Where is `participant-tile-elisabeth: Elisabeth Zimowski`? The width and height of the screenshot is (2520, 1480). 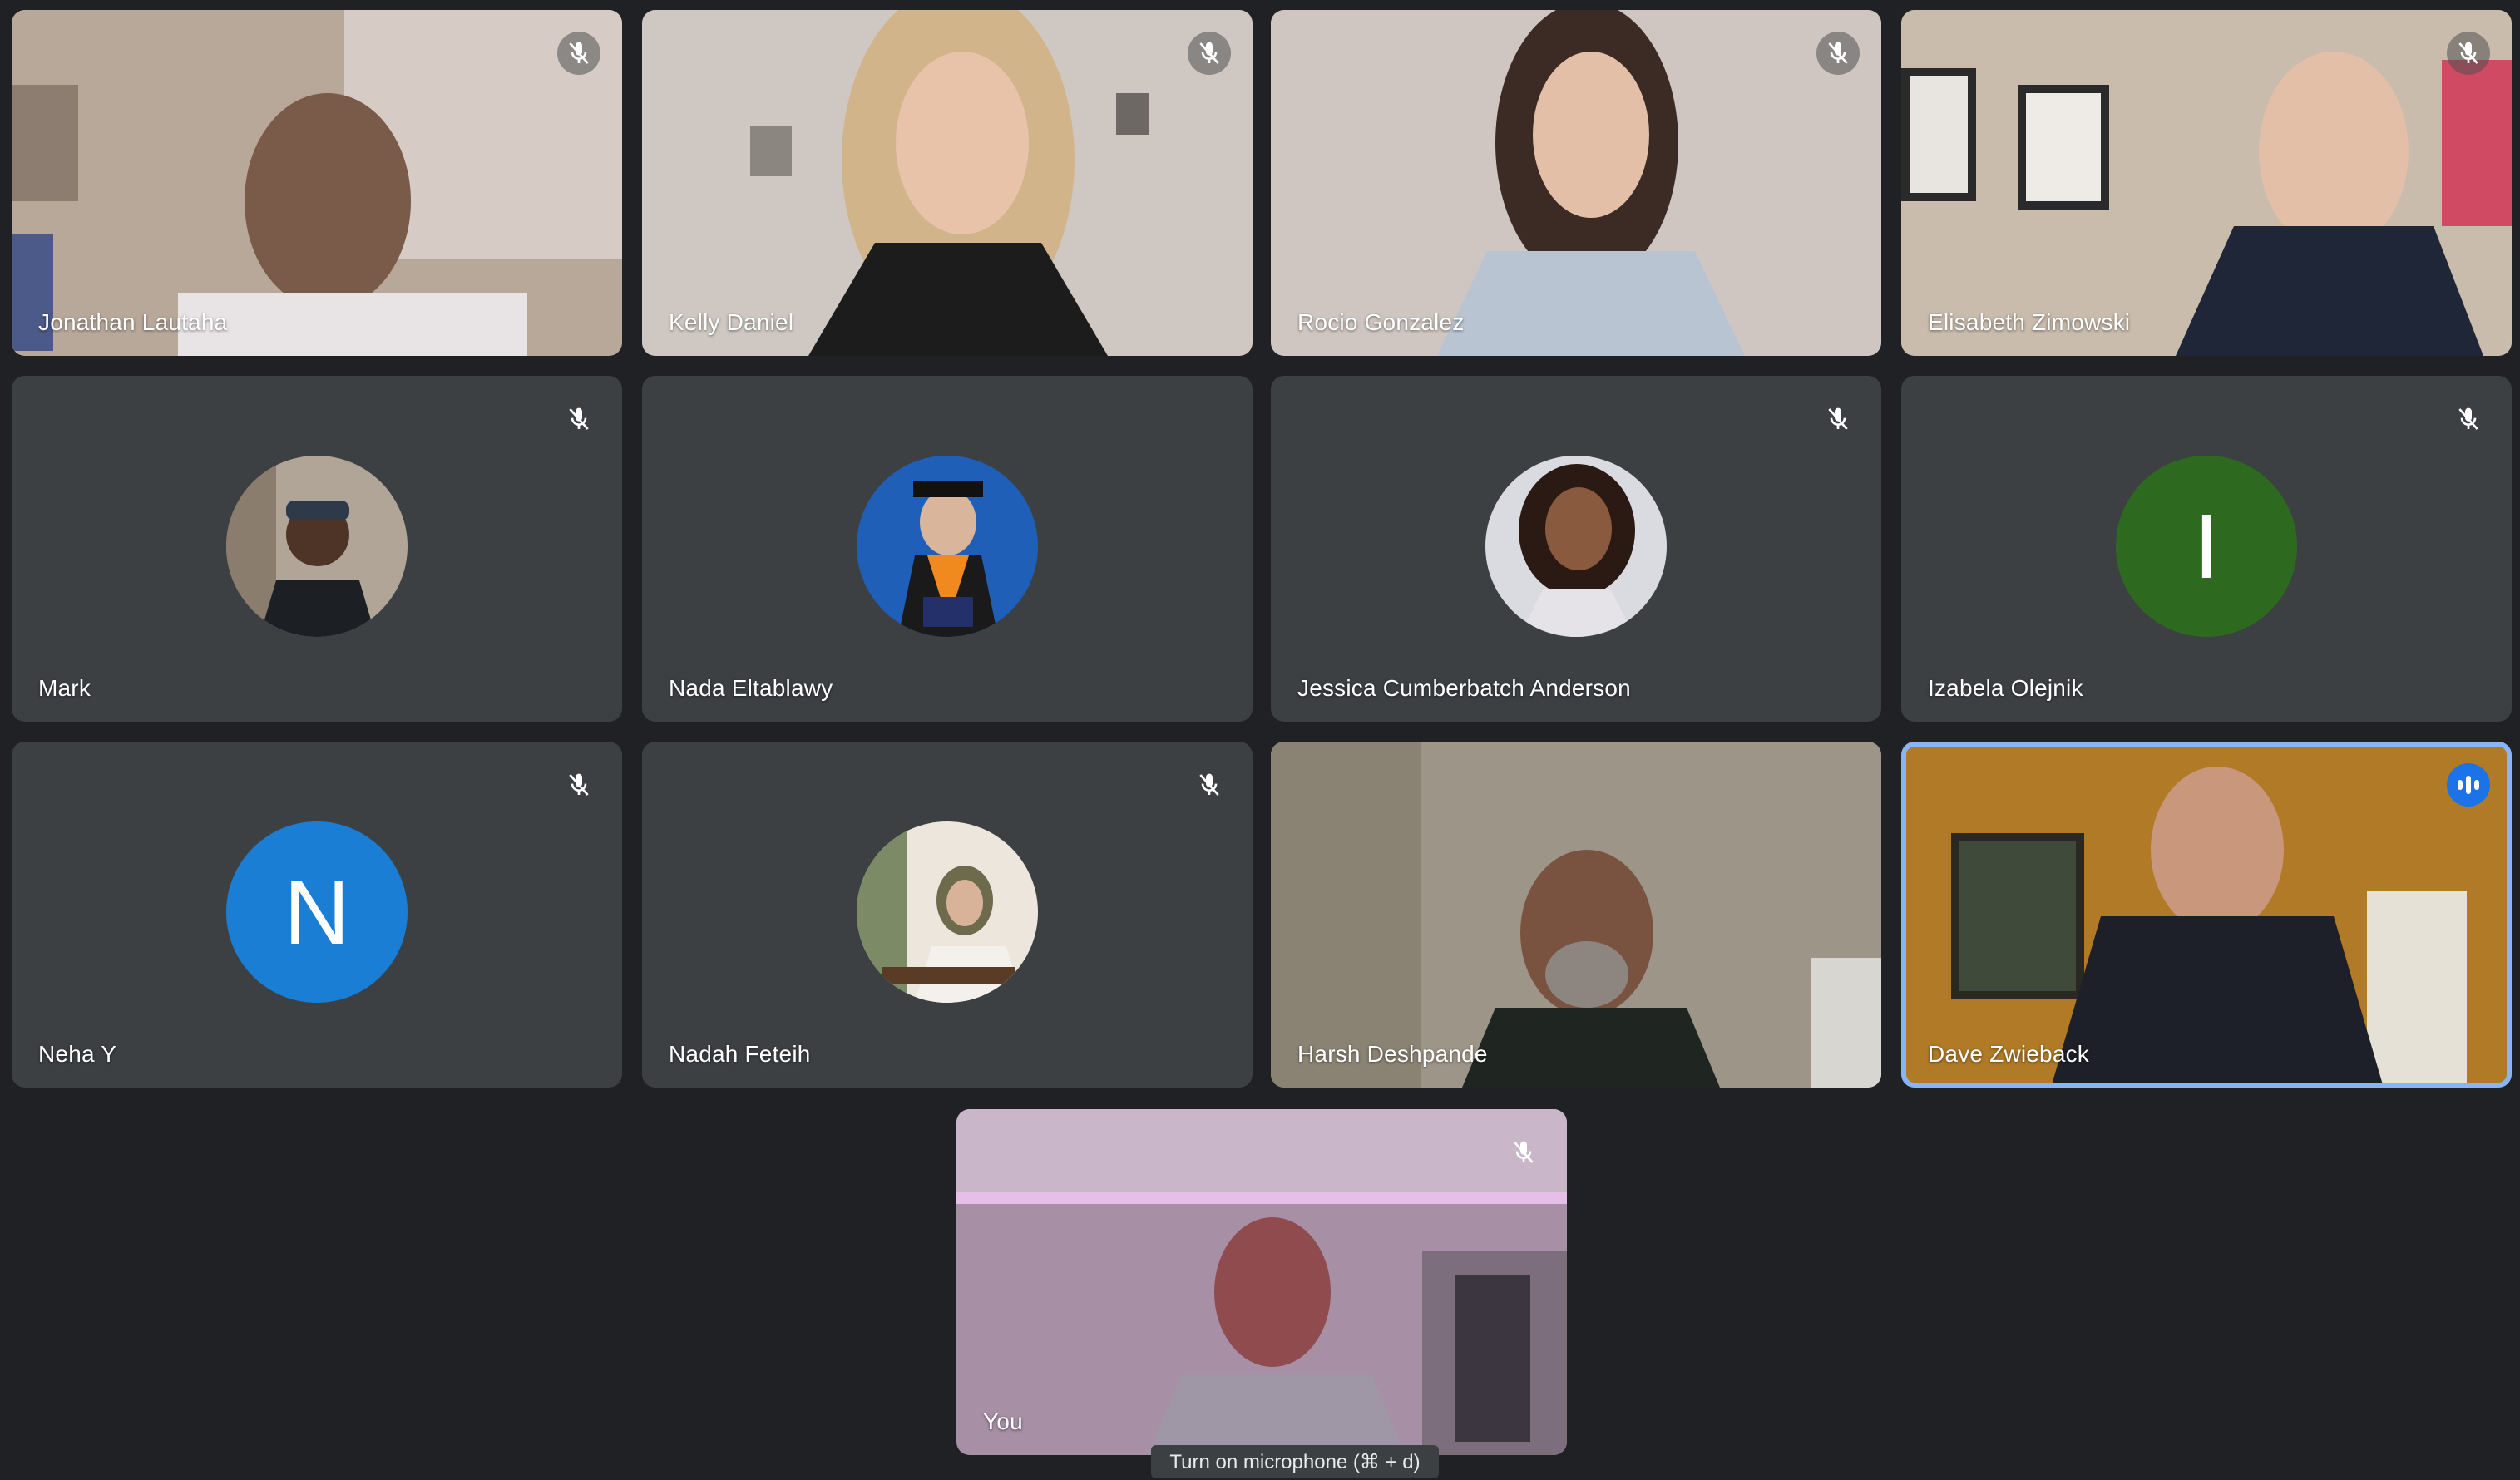 participant-tile-elisabeth: Elisabeth Zimowski is located at coordinates (2206, 183).